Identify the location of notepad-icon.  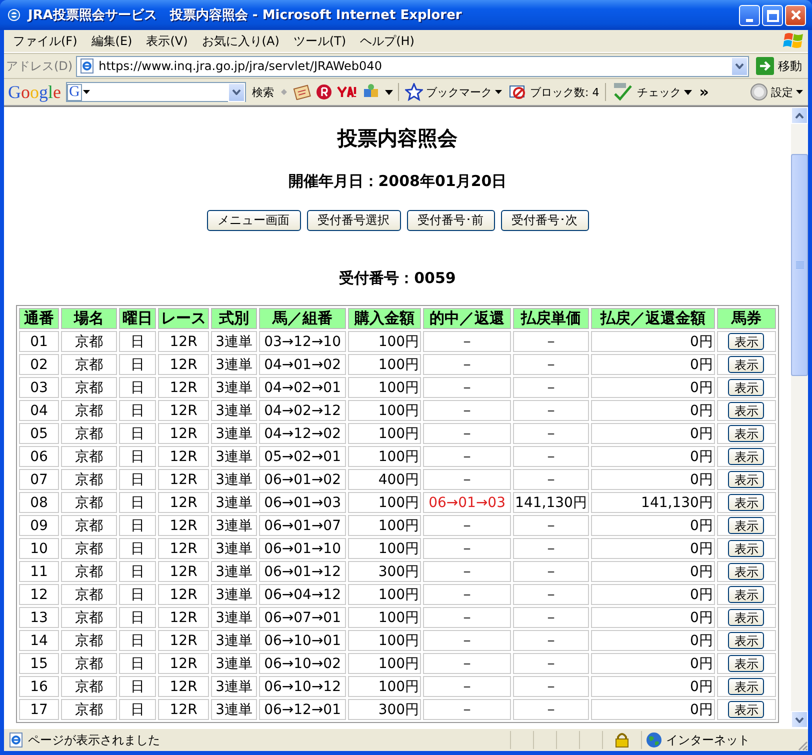
(302, 92).